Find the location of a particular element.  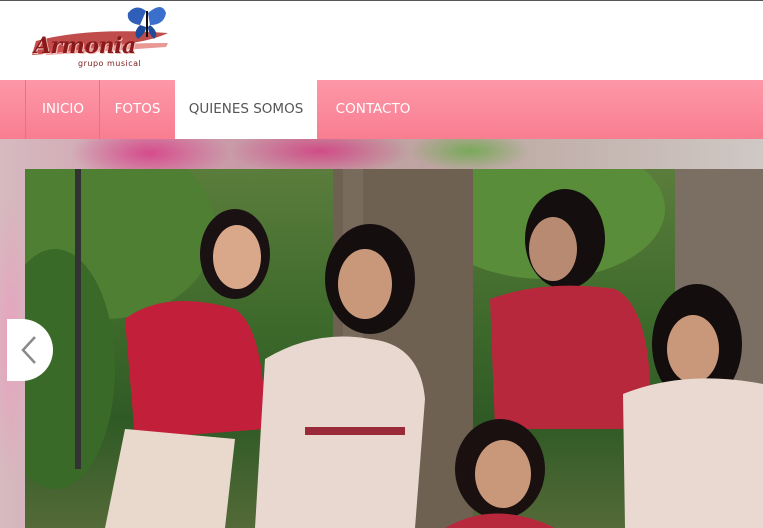

nav-inicio: INICIO is located at coordinates (62, 109).